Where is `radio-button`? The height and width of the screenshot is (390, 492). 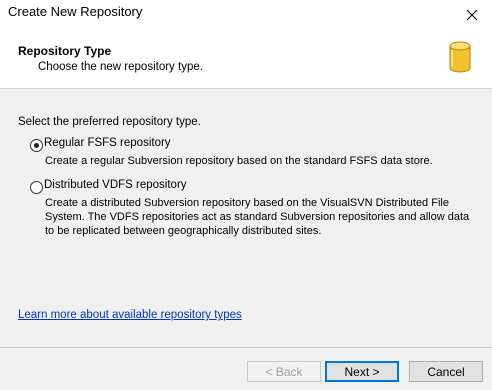 radio-button is located at coordinates (36, 187).